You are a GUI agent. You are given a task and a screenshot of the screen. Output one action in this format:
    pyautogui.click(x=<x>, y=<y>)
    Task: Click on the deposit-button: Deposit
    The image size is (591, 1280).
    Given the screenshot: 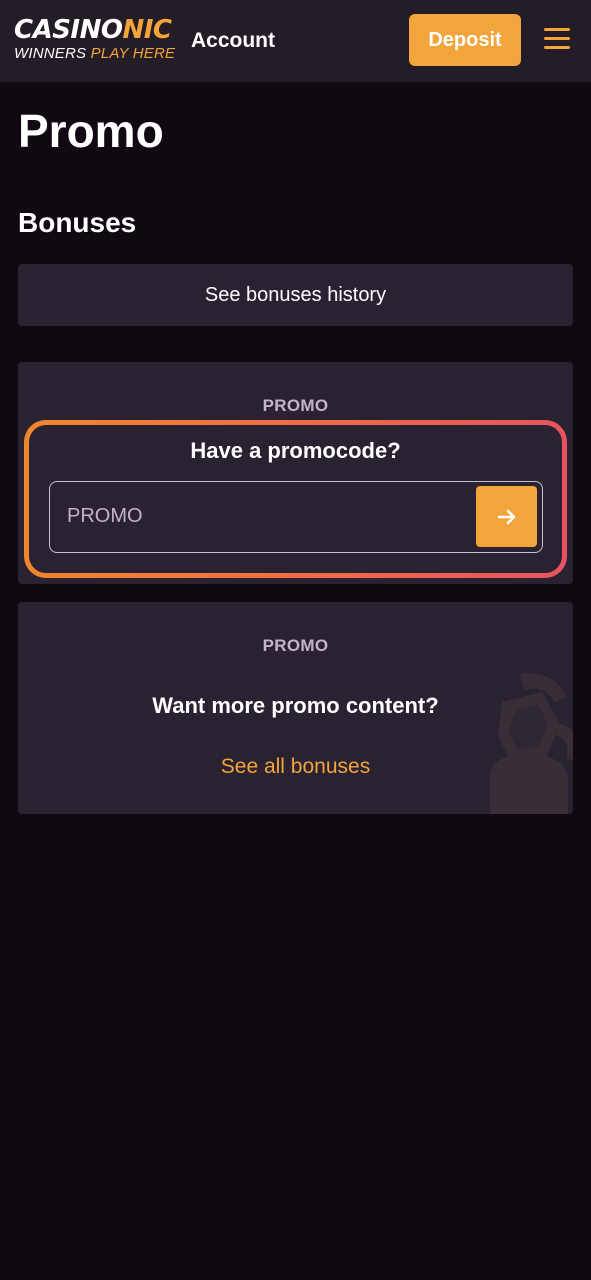 What is the action you would take?
    pyautogui.click(x=465, y=40)
    